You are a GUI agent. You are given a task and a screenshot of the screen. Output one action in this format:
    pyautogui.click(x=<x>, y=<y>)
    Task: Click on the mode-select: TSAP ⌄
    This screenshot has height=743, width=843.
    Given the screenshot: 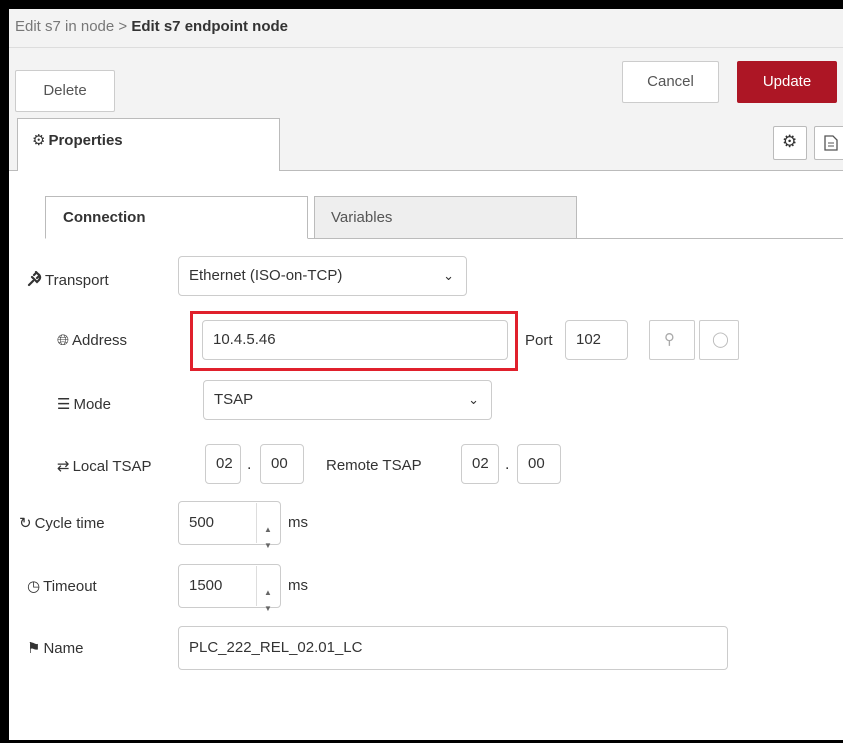 What is the action you would take?
    pyautogui.click(x=347, y=400)
    